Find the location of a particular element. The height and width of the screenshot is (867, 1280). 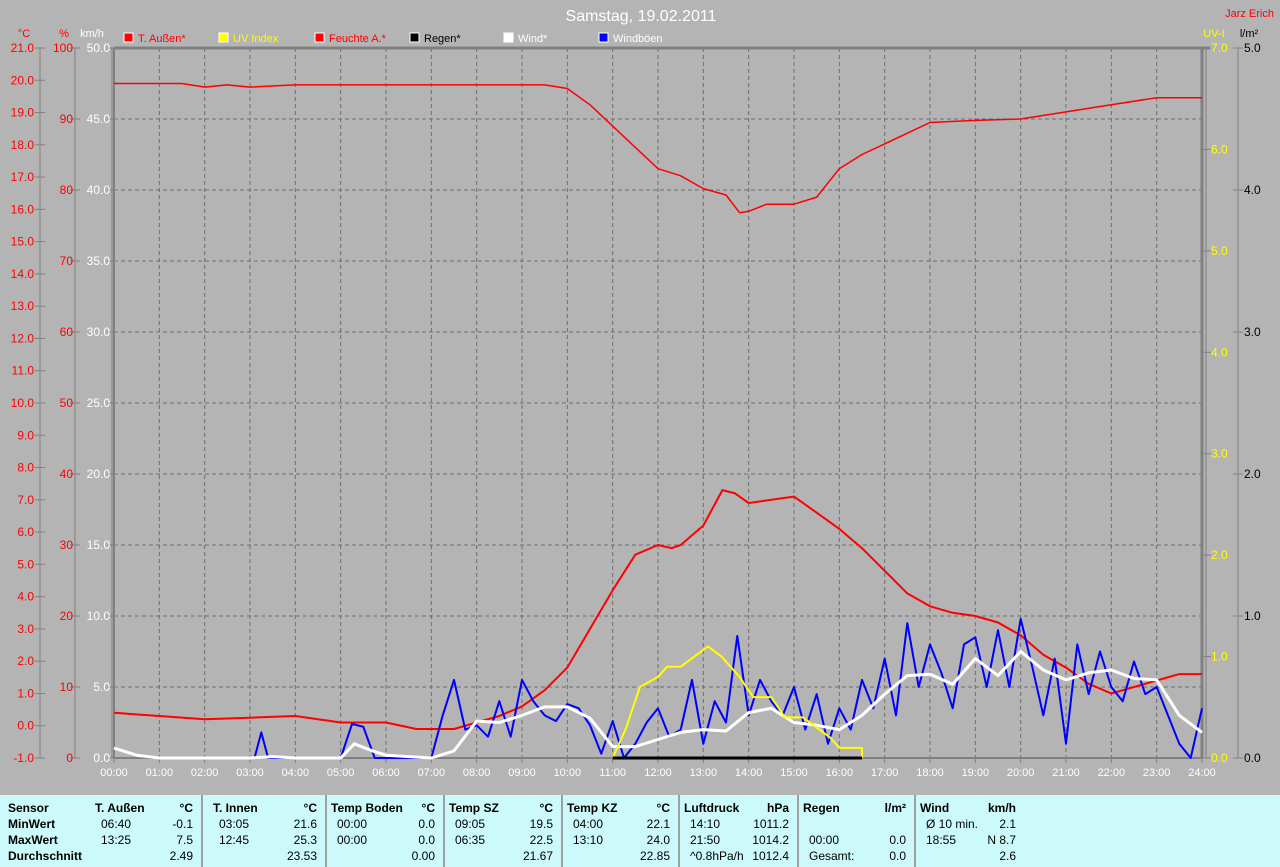

temp-tick-label: 11.0 is located at coordinates (23, 371).